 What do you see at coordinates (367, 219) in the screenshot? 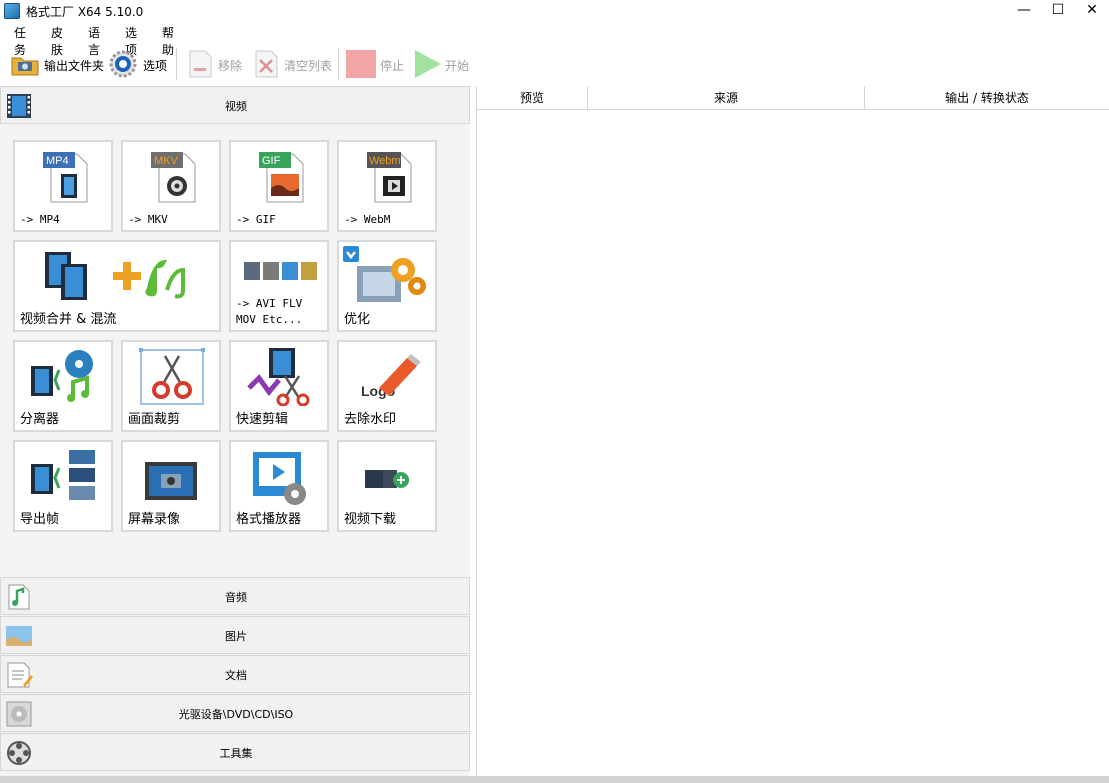
I see `tile-to-webm-label: -> WebM` at bounding box center [367, 219].